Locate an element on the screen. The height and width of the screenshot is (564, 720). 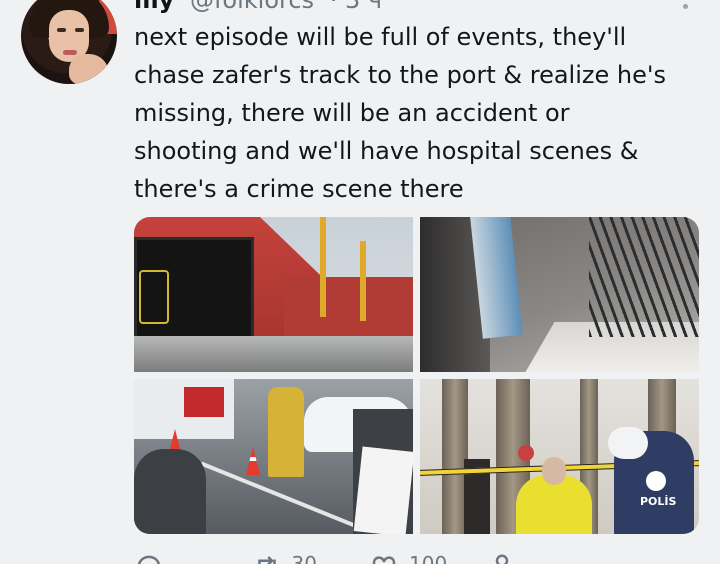
author-handle: @folklorcs is located at coordinates (252, 7).